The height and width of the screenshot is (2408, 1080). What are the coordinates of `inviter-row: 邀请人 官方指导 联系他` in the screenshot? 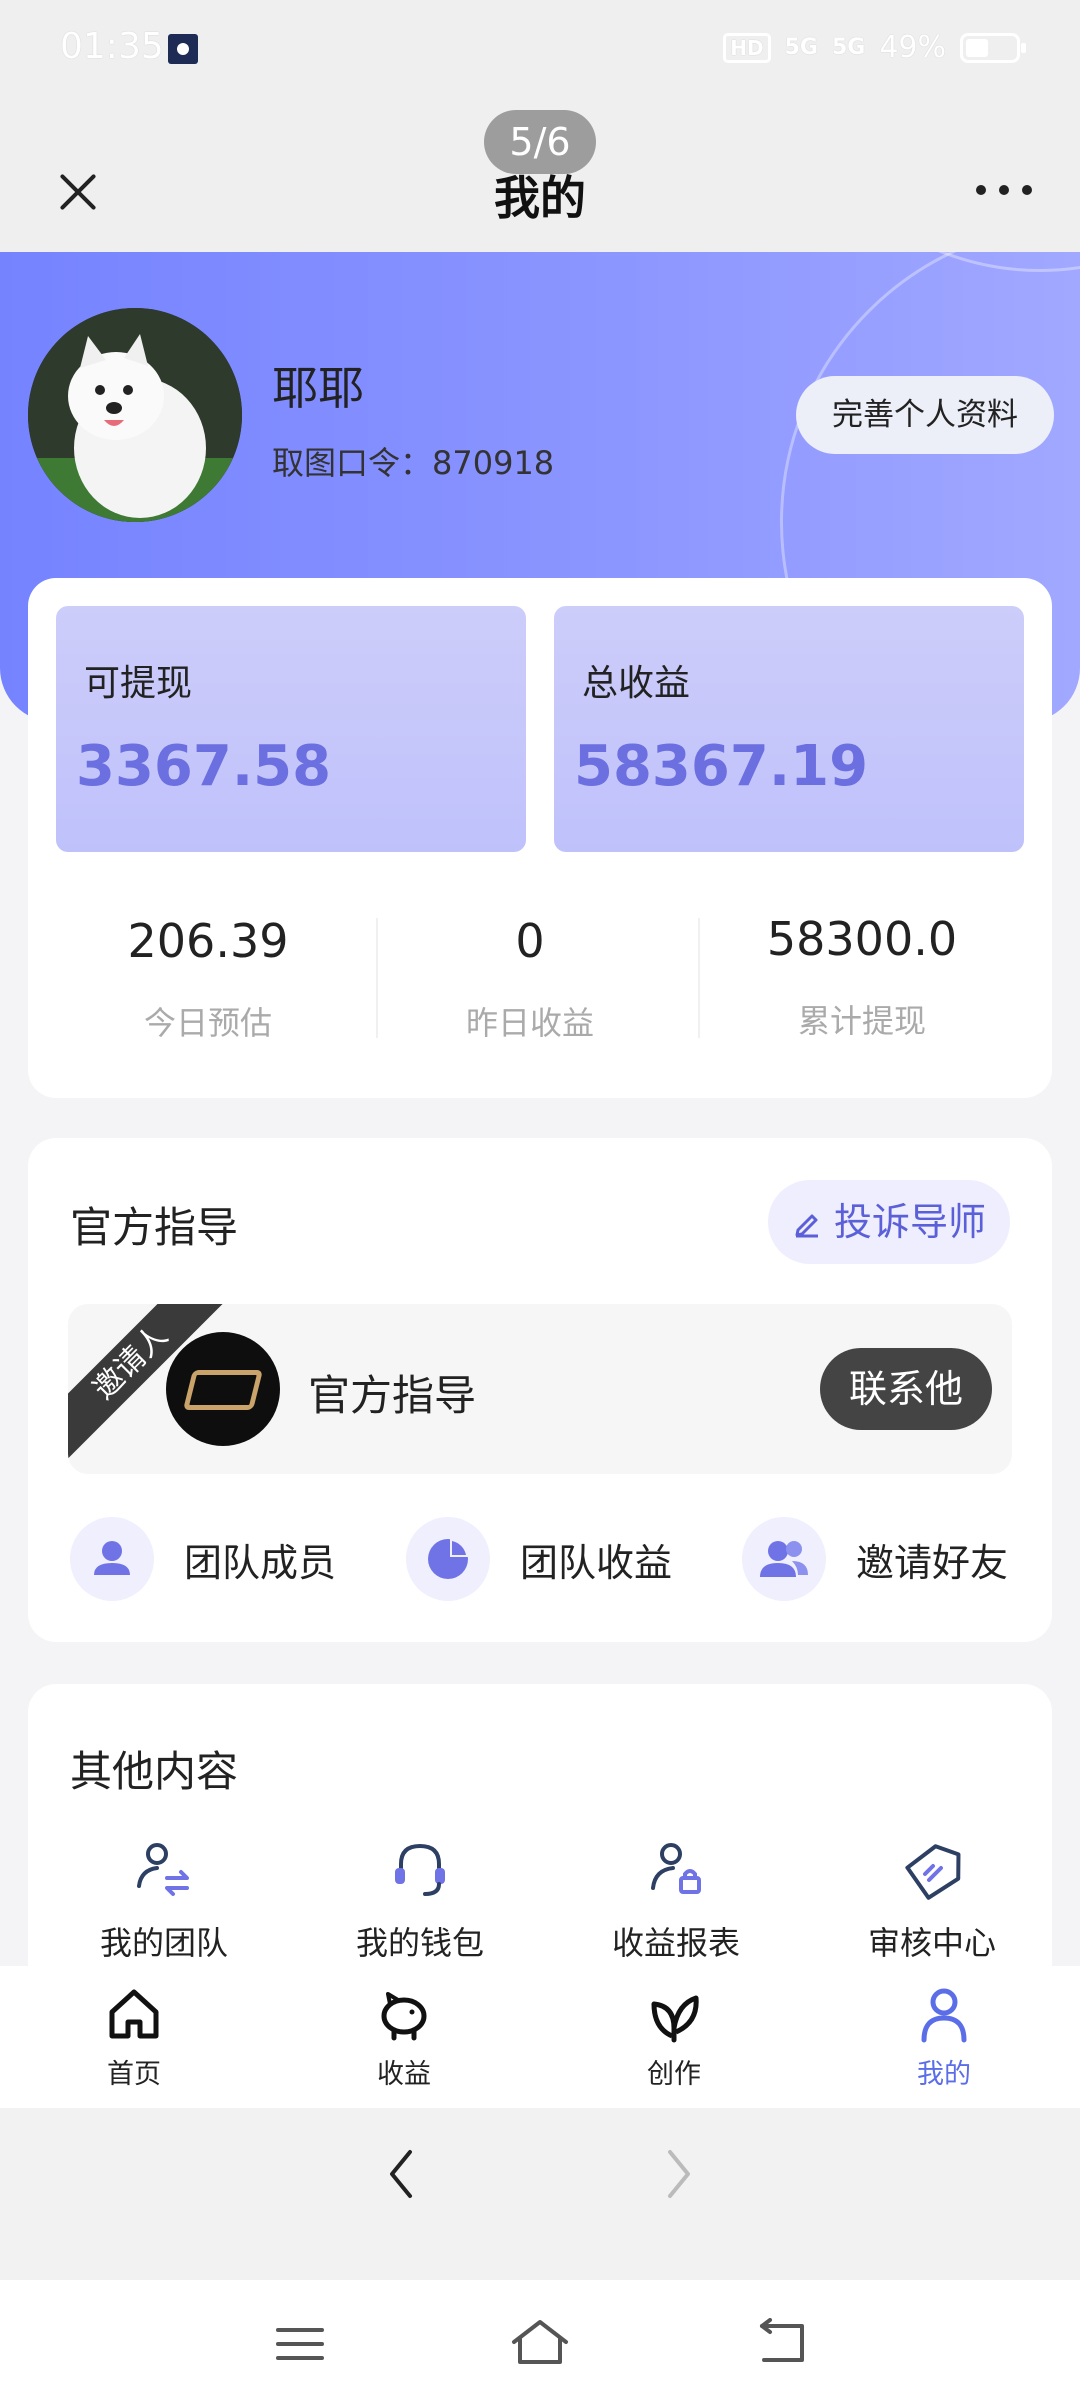 It's located at (540, 1389).